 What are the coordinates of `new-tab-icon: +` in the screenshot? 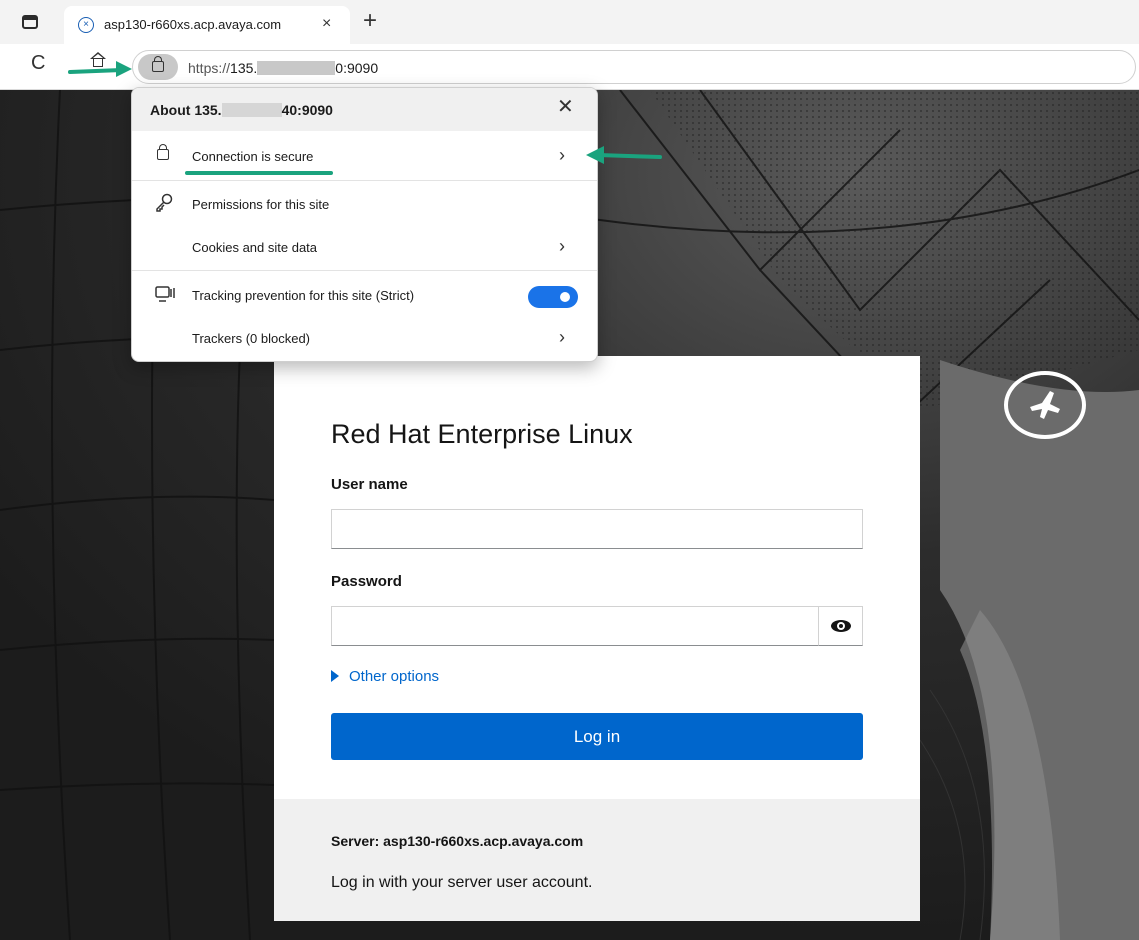 It's located at (370, 21).